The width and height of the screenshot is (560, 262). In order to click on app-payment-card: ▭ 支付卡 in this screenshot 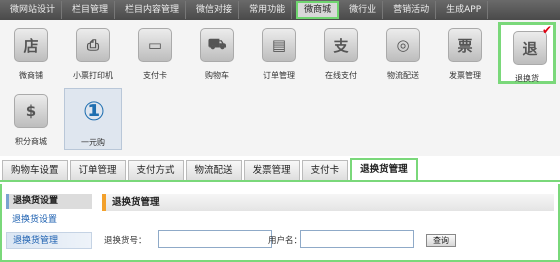, I will do `click(155, 53)`.